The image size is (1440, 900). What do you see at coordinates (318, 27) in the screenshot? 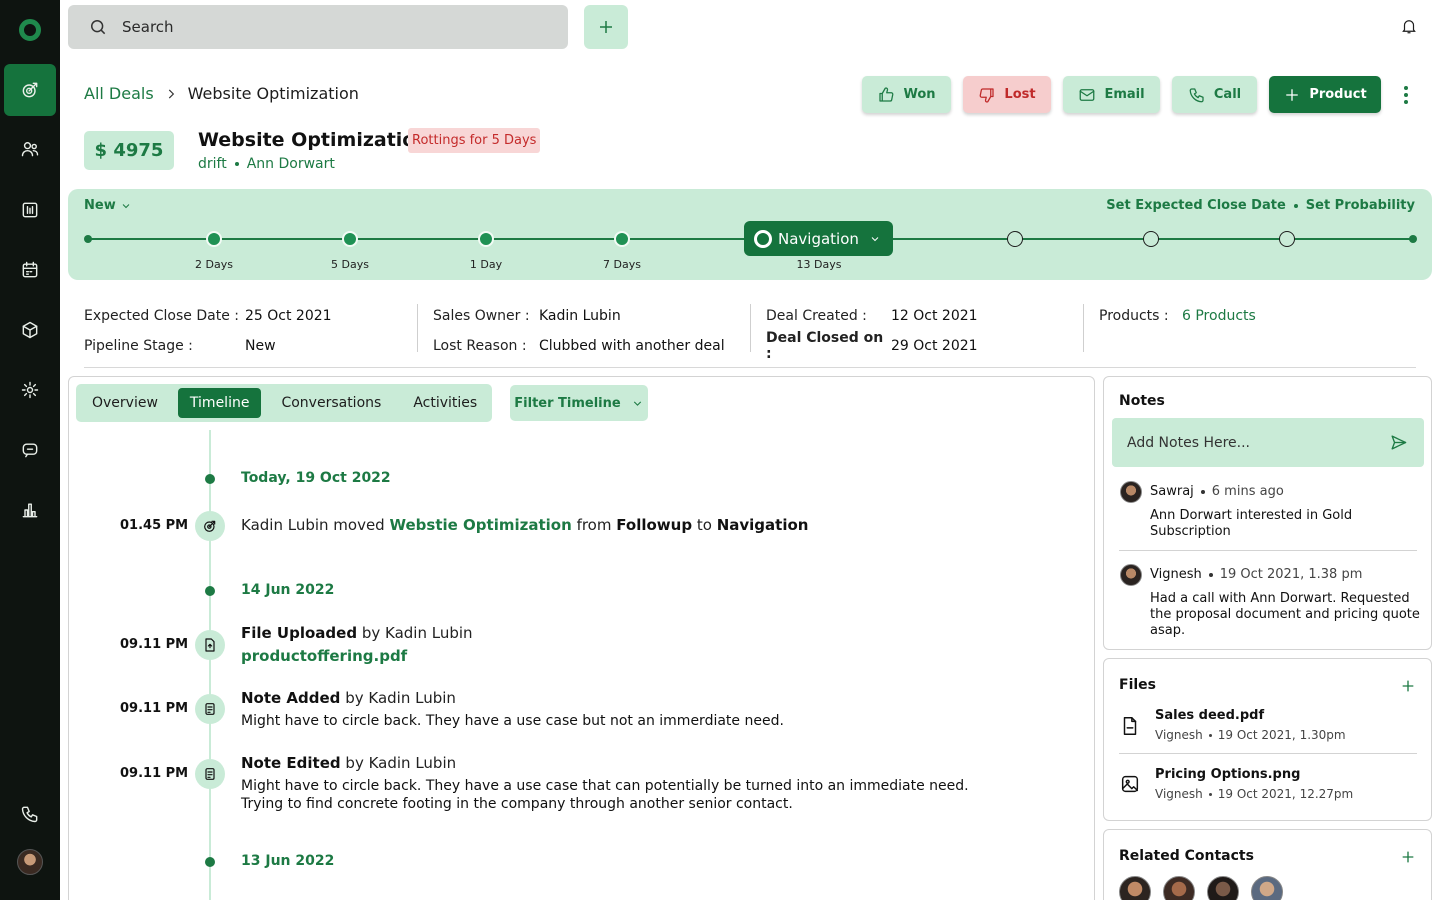
I see `search-bar: Search` at bounding box center [318, 27].